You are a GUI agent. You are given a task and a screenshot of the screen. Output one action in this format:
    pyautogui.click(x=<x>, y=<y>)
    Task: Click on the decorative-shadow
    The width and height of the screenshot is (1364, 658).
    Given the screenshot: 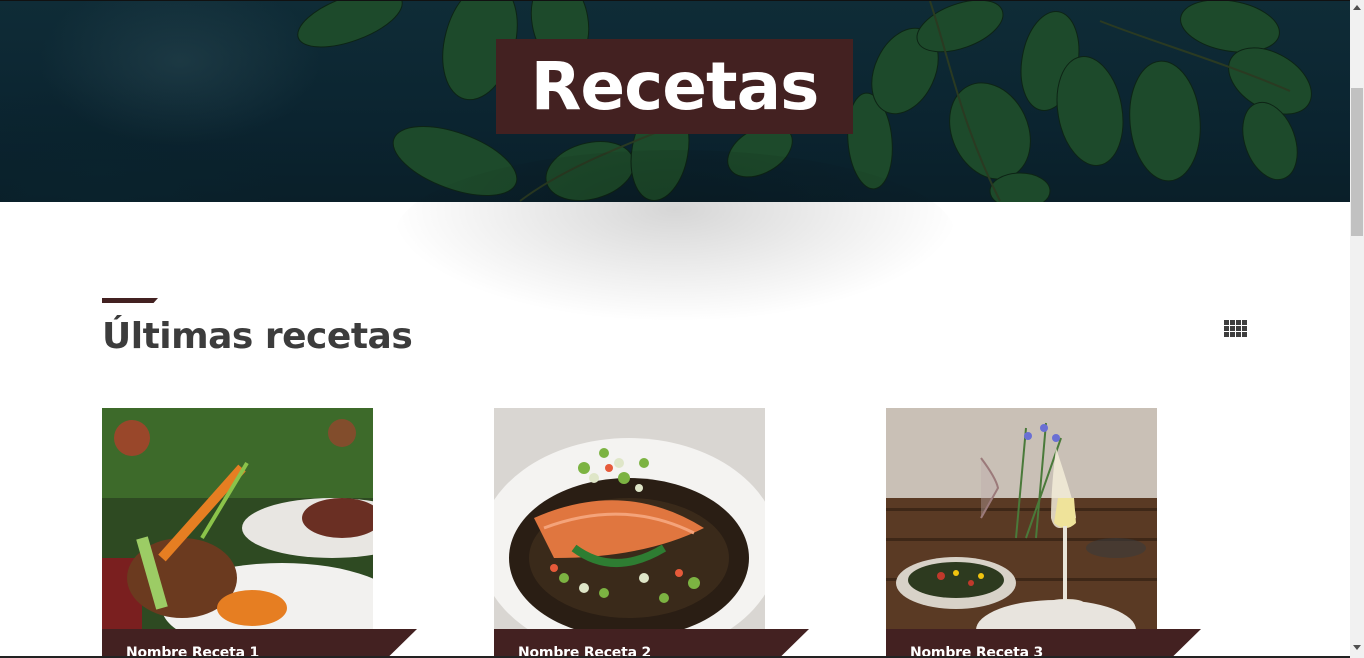 What is the action you would take?
    pyautogui.click(x=675, y=235)
    